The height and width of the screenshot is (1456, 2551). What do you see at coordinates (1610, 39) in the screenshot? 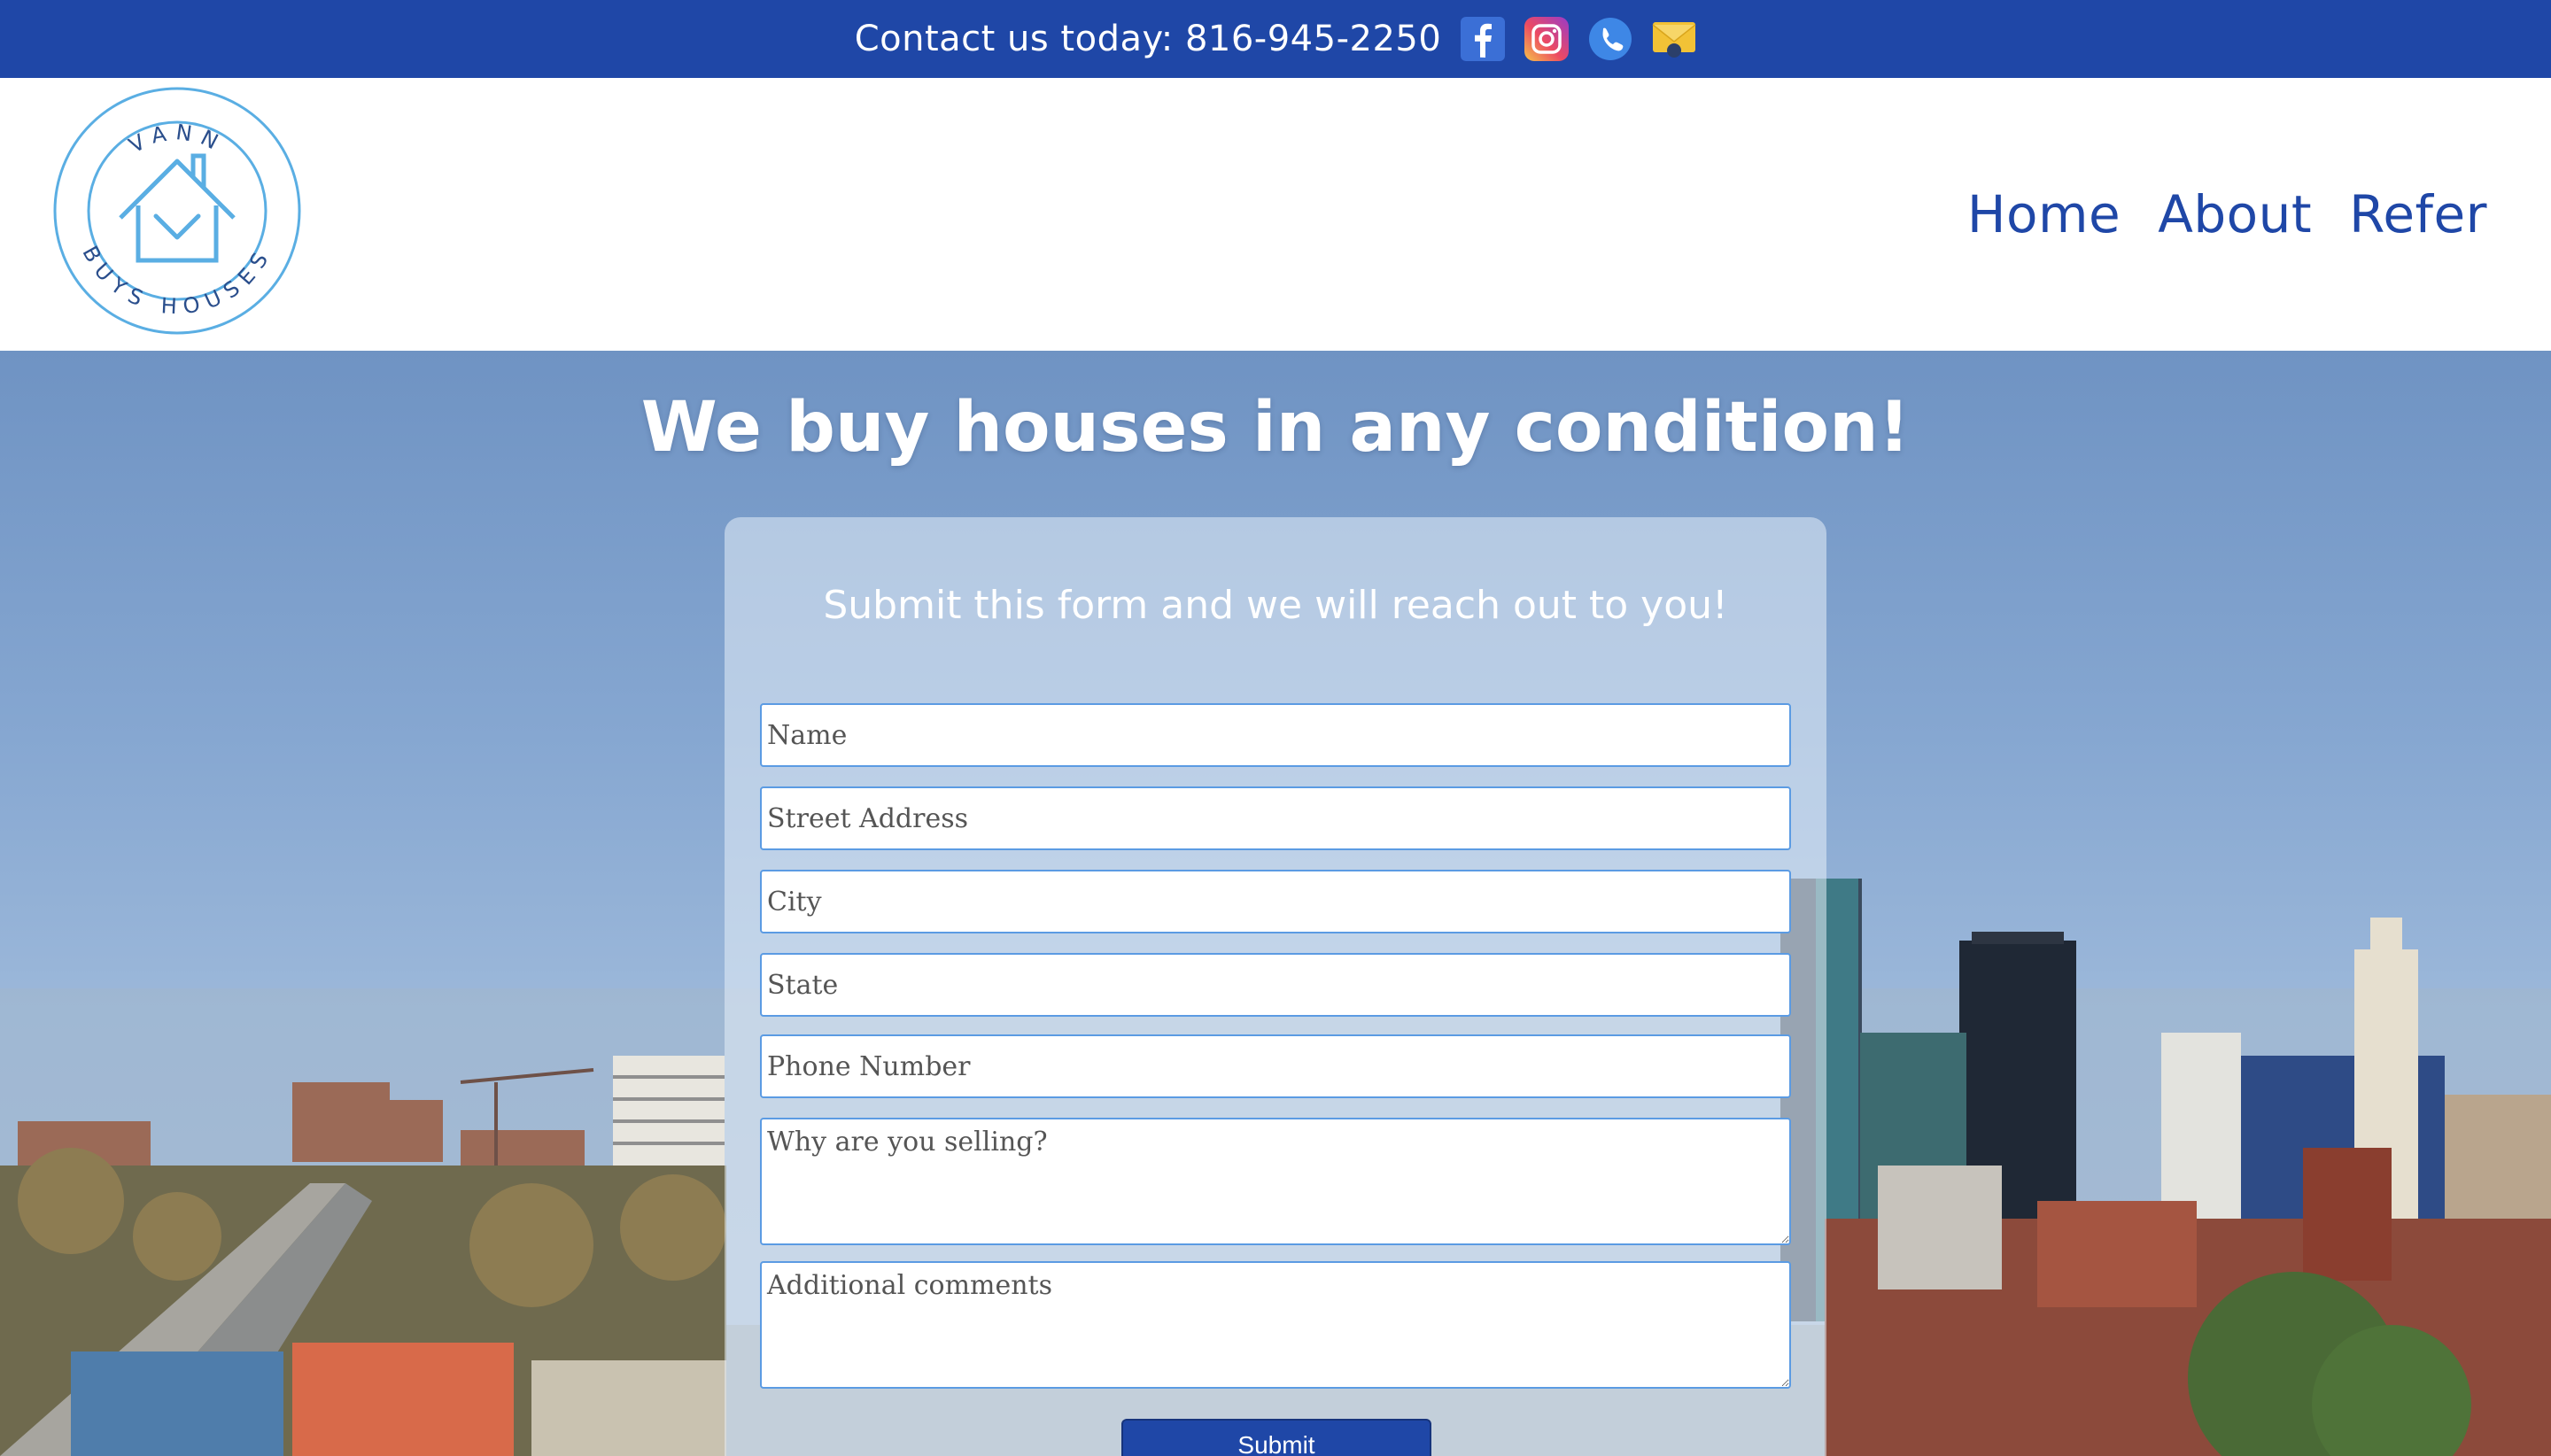
I see `phone-icon` at bounding box center [1610, 39].